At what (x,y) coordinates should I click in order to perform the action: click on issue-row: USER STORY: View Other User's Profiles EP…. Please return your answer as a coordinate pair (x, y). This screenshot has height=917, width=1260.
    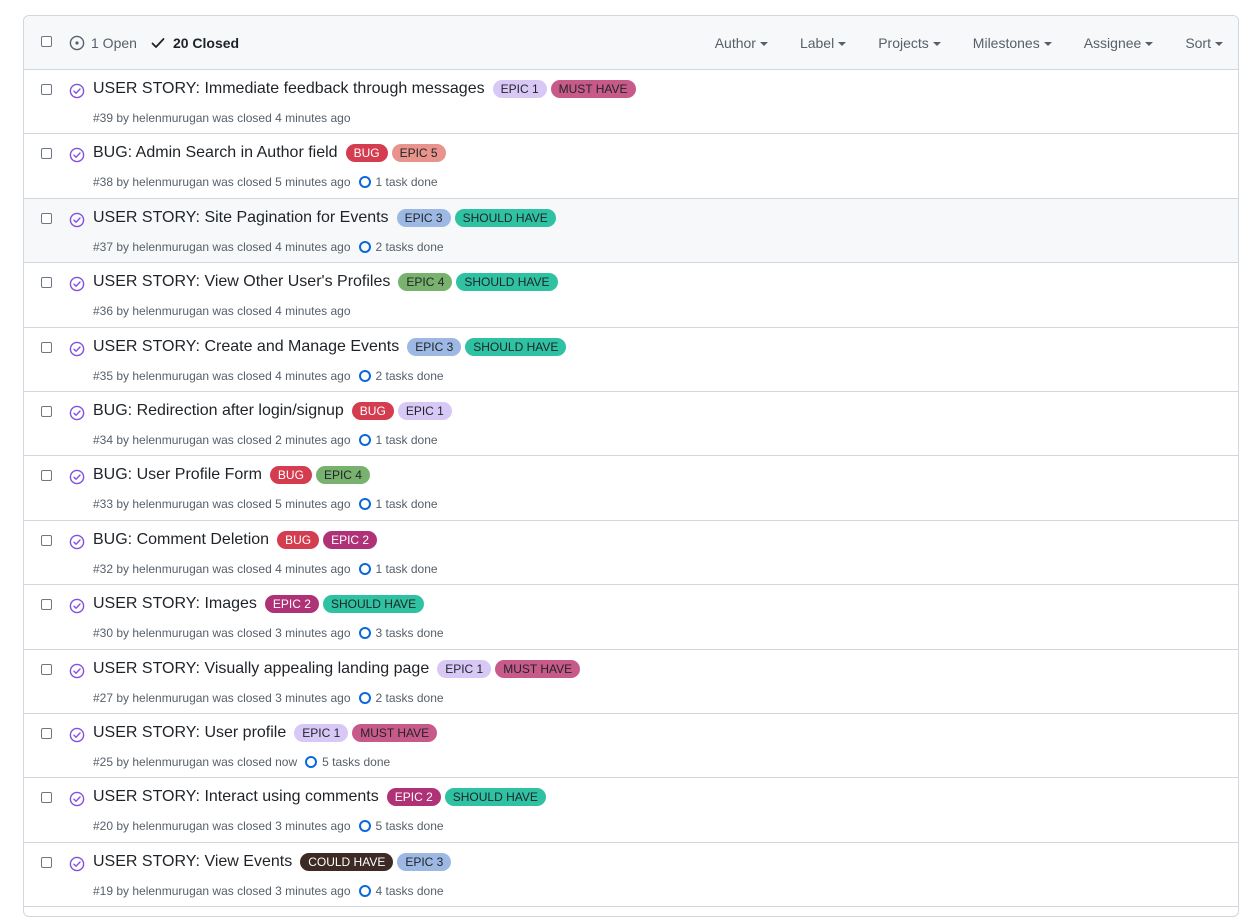
    Looking at the image, I should click on (631, 295).